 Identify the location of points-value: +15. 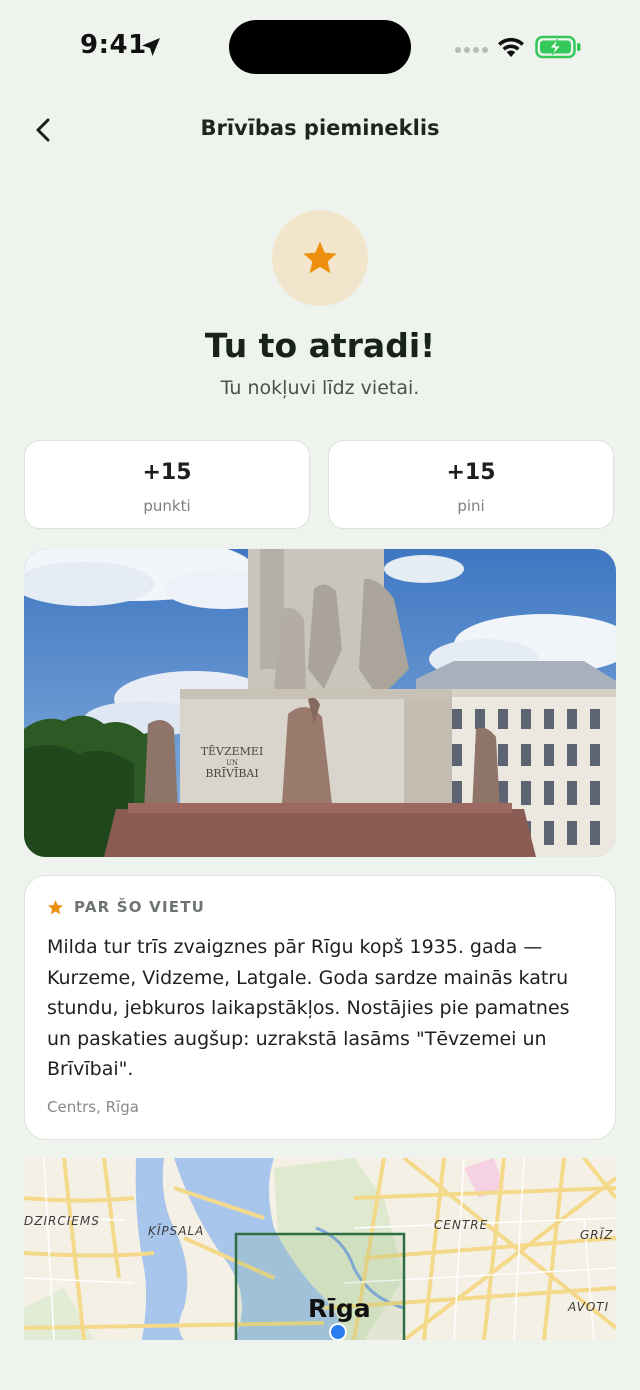
(167, 472).